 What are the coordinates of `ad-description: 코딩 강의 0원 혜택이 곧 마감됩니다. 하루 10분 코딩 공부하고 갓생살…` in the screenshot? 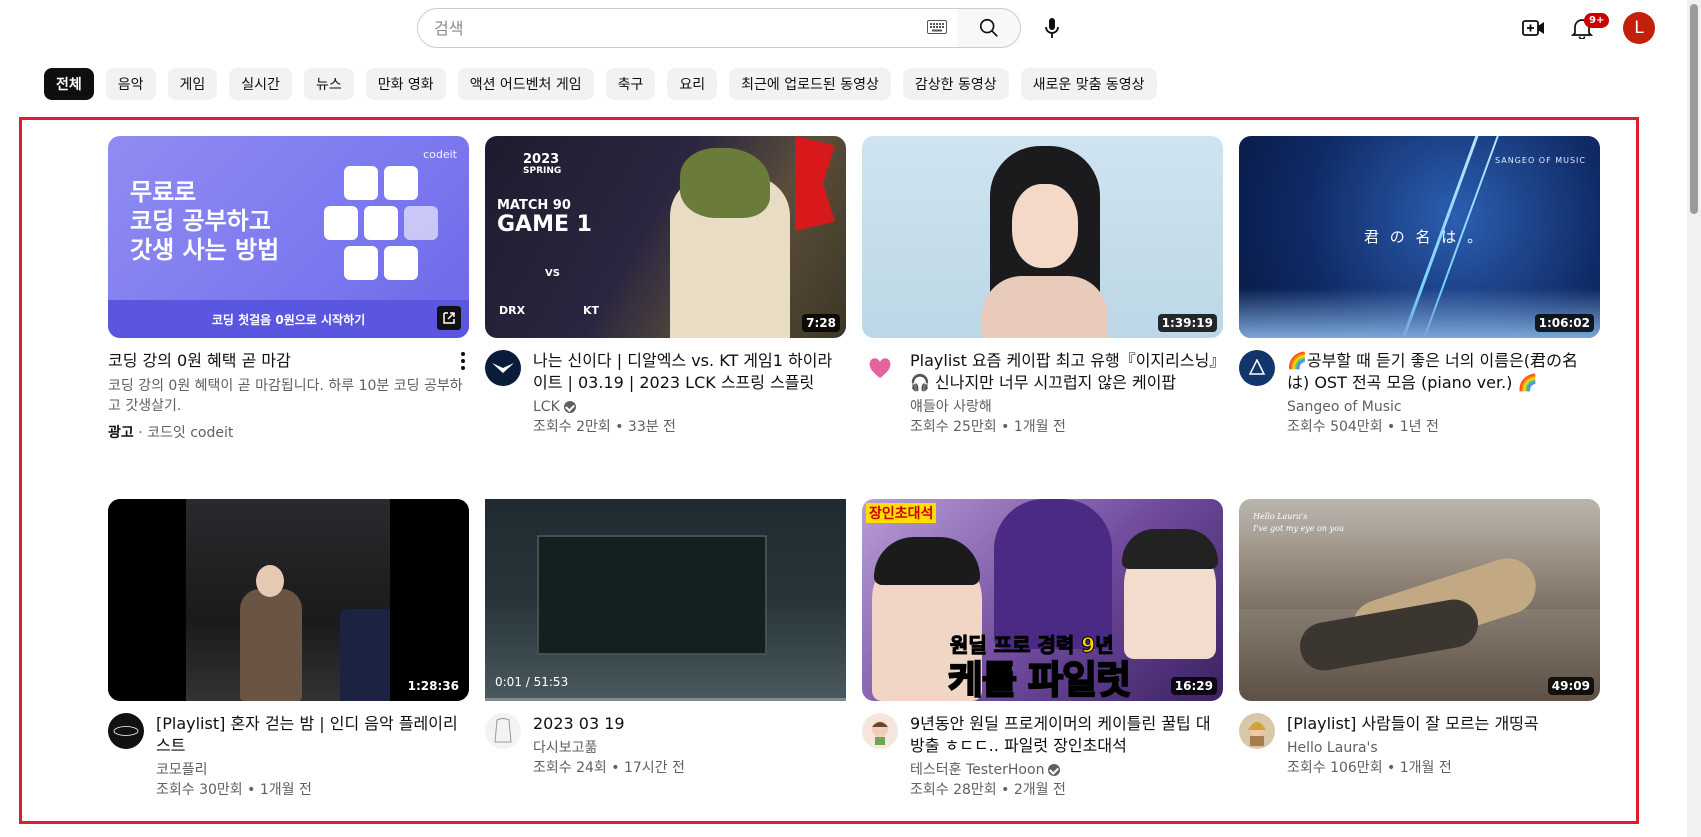 It's located at (285, 396).